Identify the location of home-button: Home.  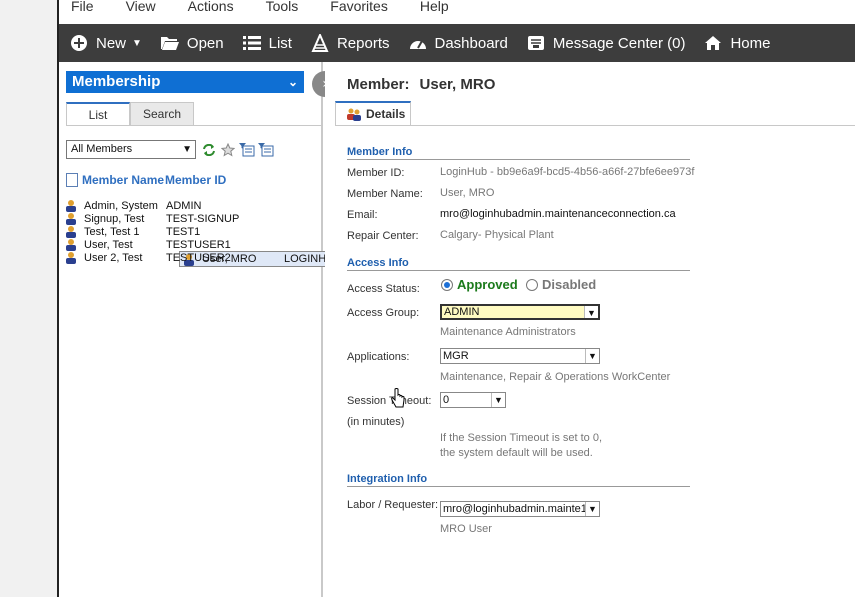
(736, 43).